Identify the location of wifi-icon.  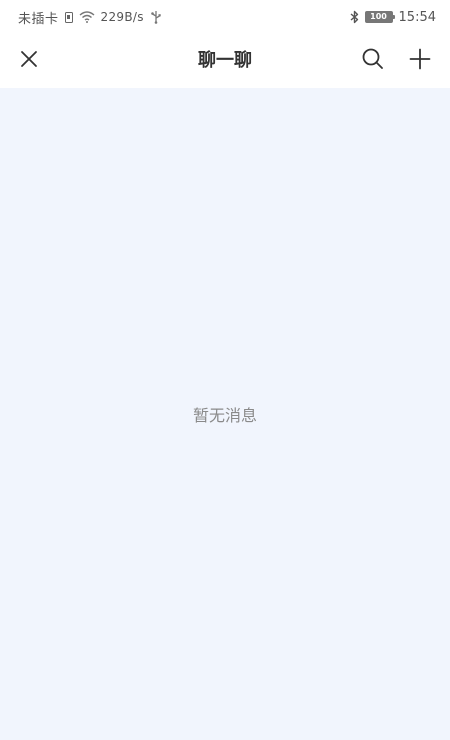
(87, 17).